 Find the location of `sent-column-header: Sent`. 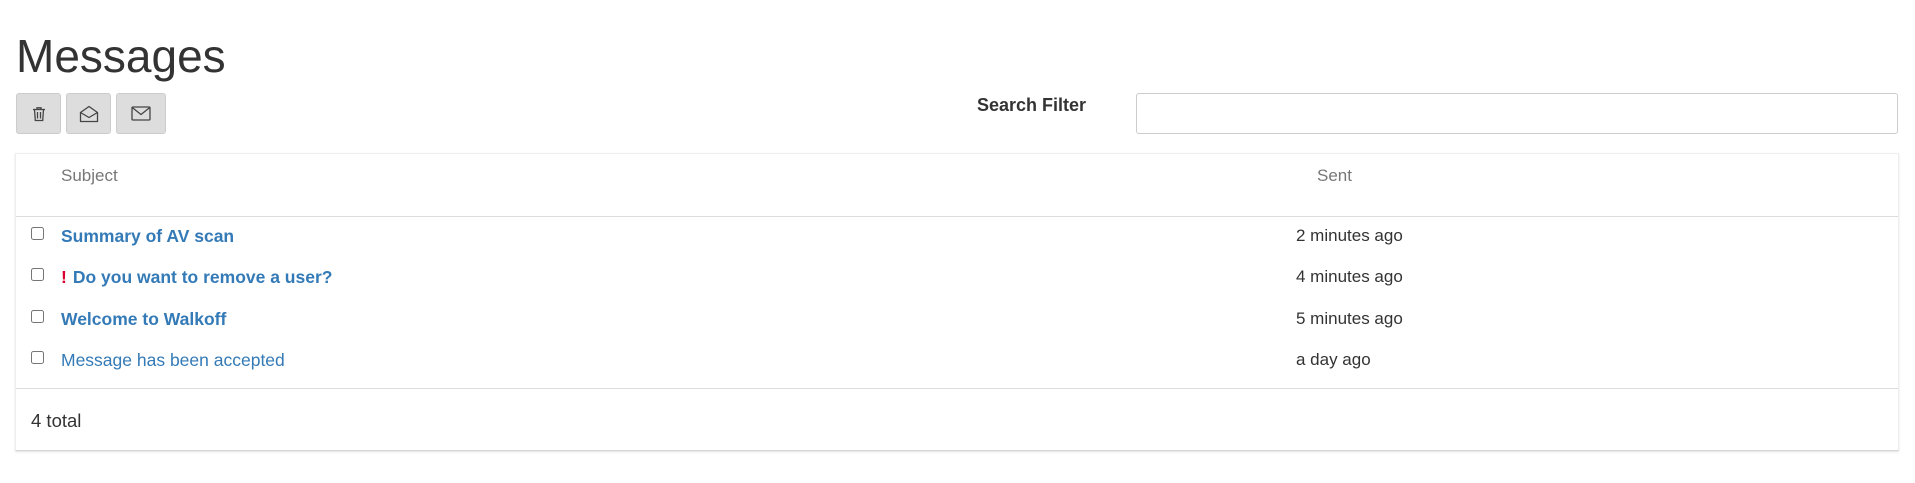

sent-column-header: Sent is located at coordinates (1334, 176).